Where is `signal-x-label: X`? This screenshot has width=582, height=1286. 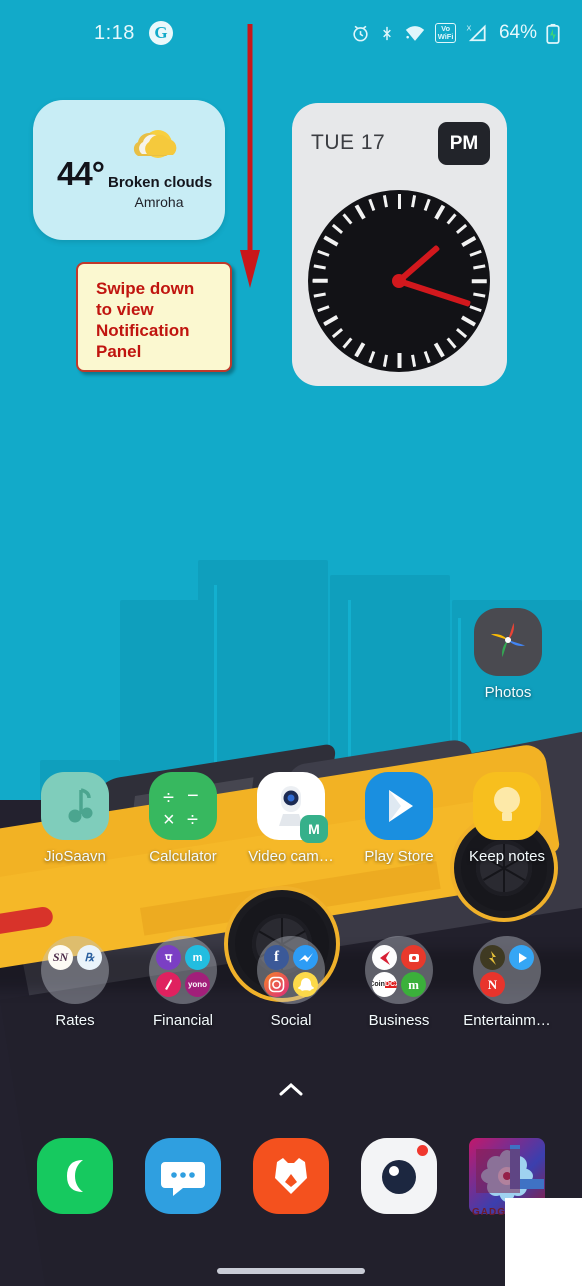 signal-x-label: X is located at coordinates (468, 27).